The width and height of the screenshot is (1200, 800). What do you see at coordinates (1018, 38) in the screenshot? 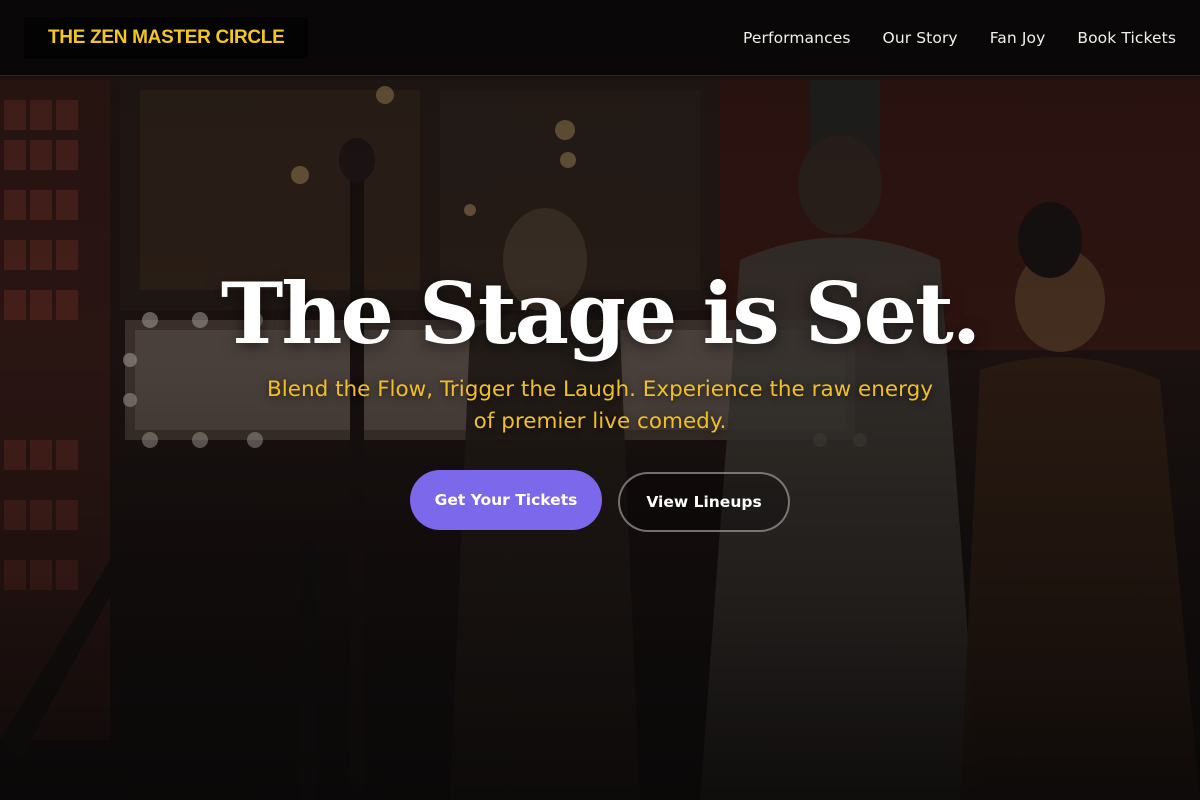
I see `nav-link-fan-joy: Fan Joy` at bounding box center [1018, 38].